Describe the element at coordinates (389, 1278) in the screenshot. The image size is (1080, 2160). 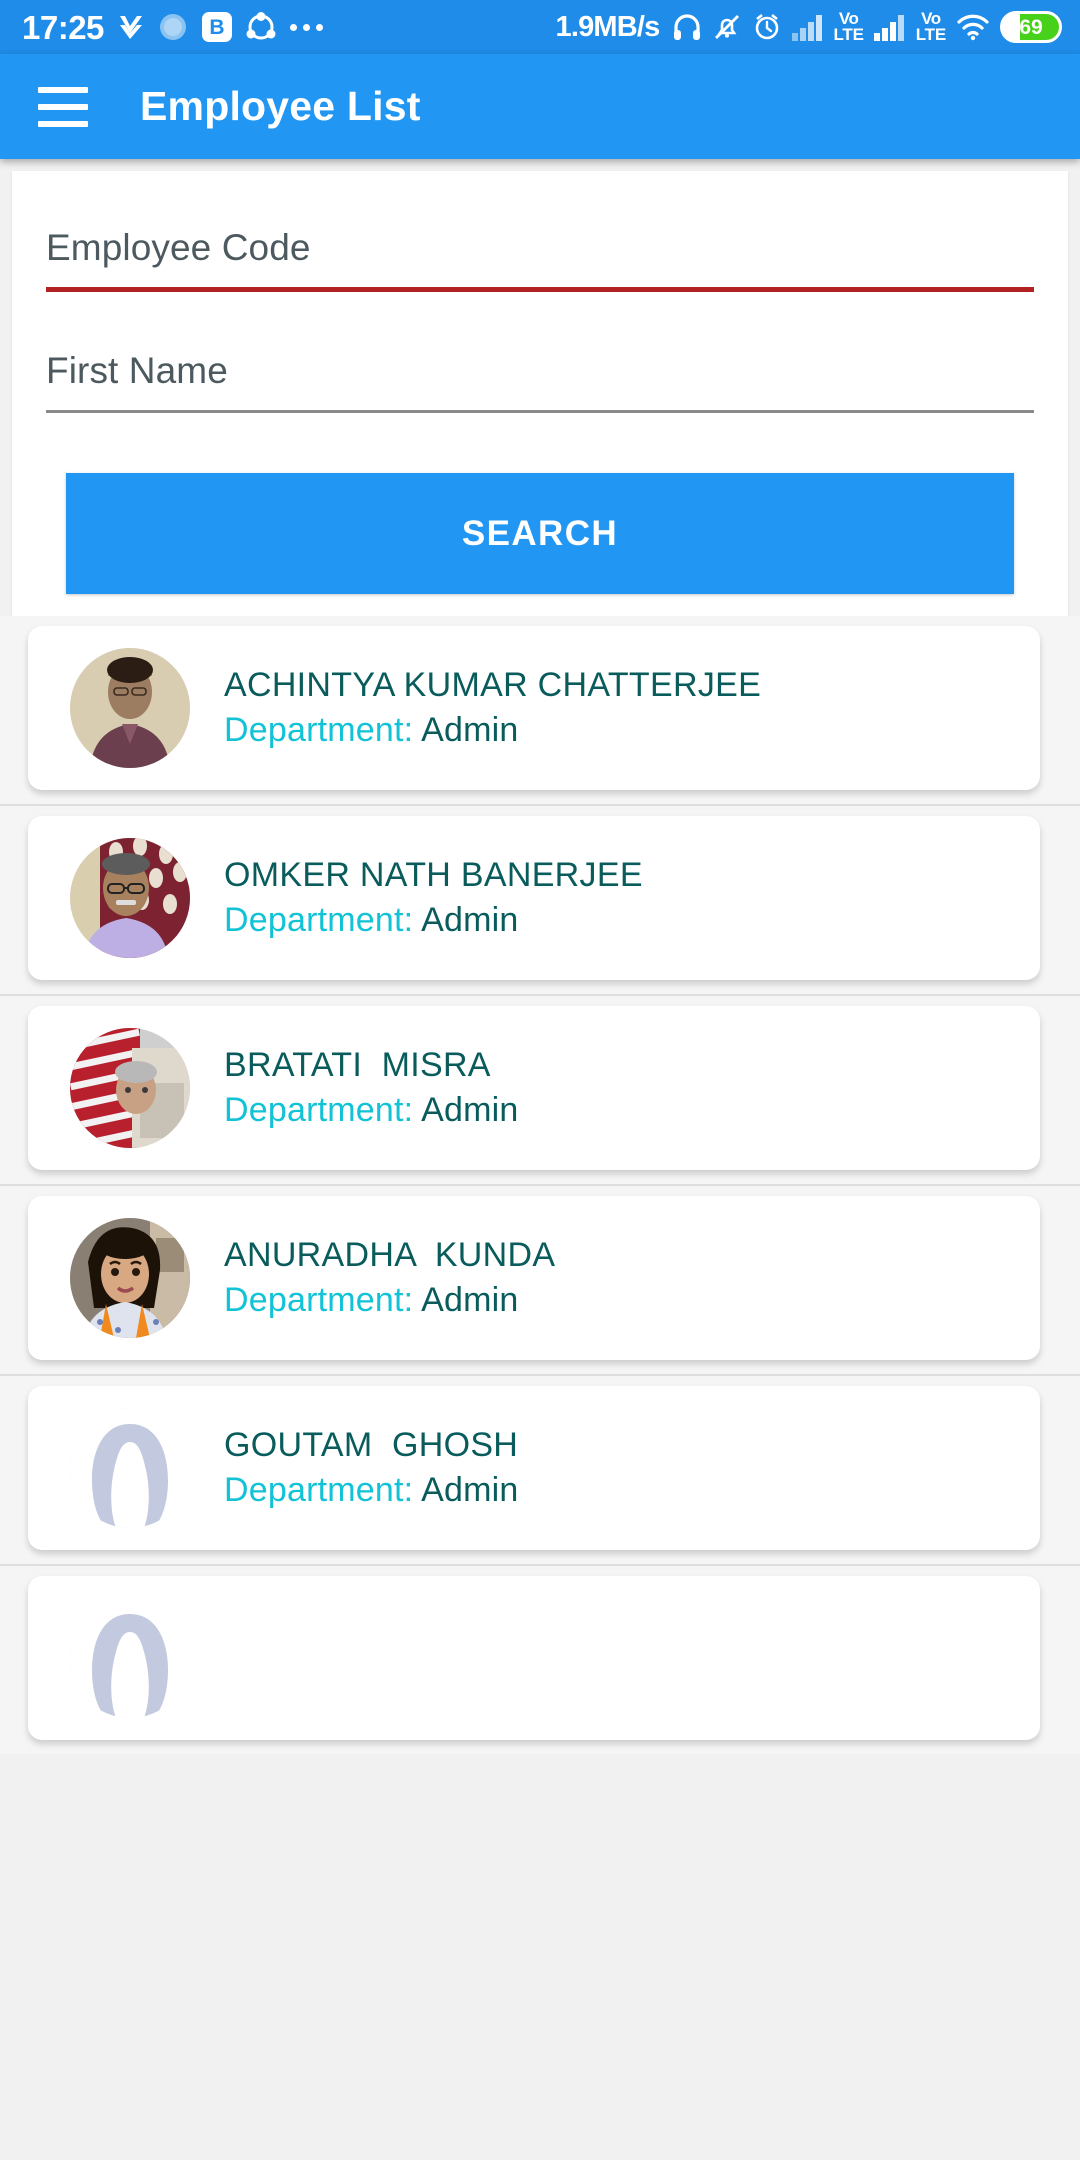
I see `employee-info: ANURADHA KUNDA Department: Admin` at that location.